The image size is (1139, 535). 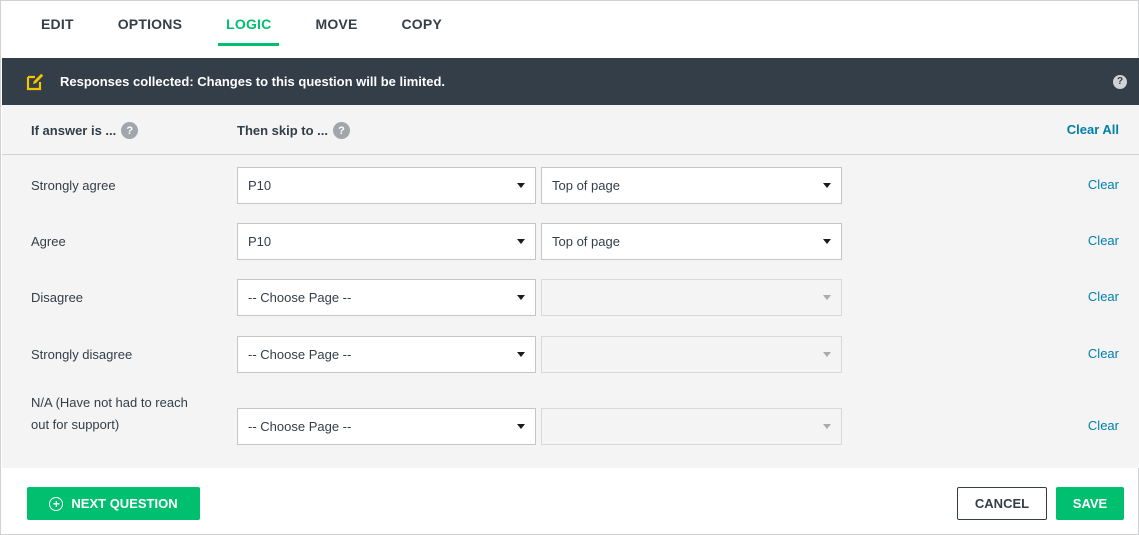 What do you see at coordinates (1093, 129) in the screenshot?
I see `clear-all-link: Clear All` at bounding box center [1093, 129].